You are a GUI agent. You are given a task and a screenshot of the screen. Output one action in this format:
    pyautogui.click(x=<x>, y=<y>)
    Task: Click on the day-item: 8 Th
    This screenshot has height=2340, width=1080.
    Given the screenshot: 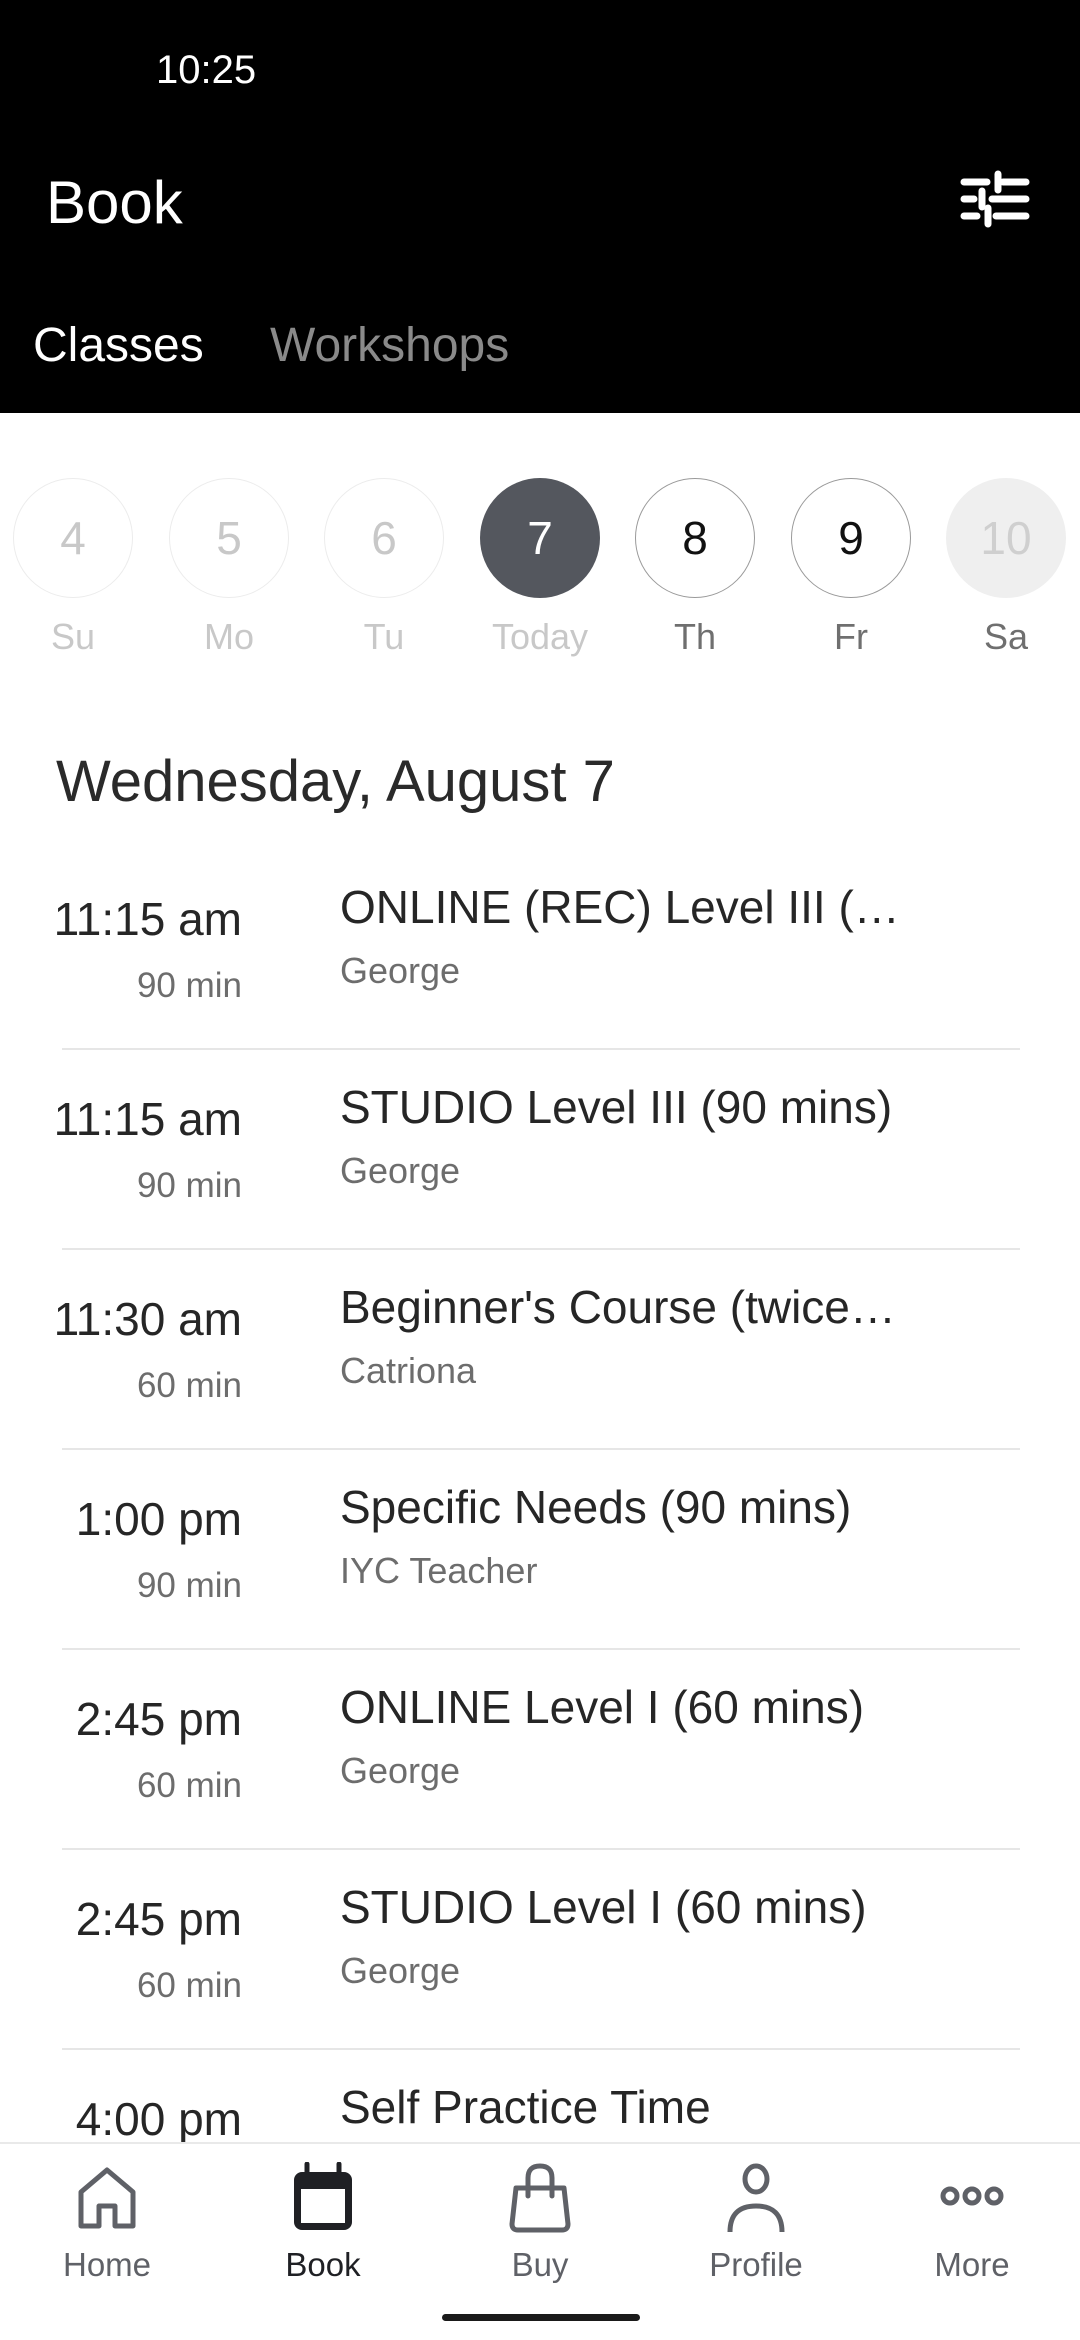 What is the action you would take?
    pyautogui.click(x=695, y=568)
    